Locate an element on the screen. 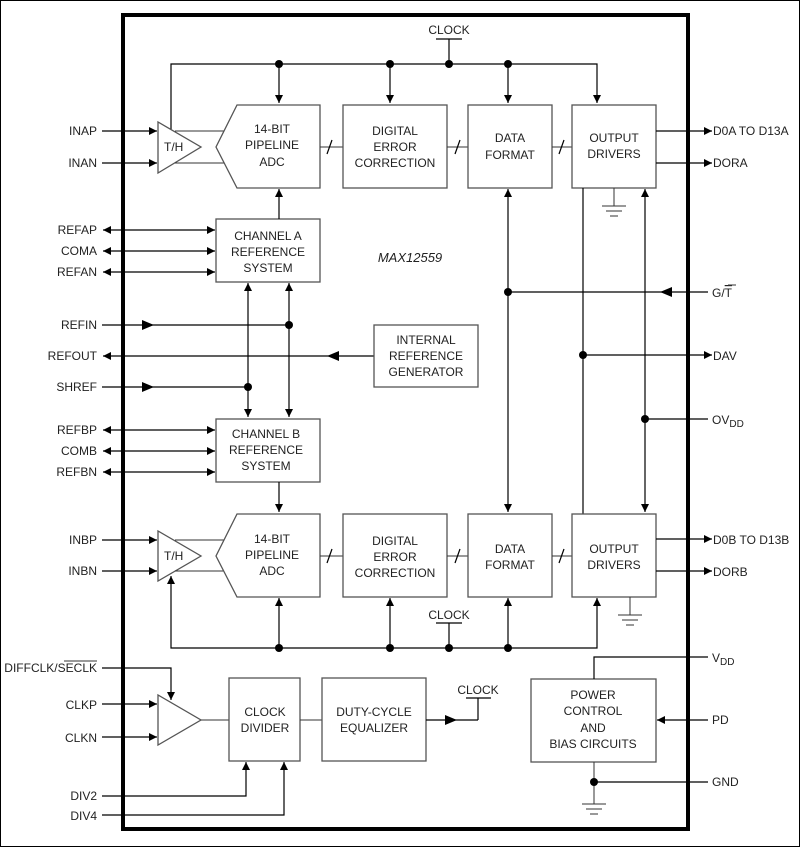 The image size is (800, 847). pin-coma: COMA is located at coordinates (79, 251).